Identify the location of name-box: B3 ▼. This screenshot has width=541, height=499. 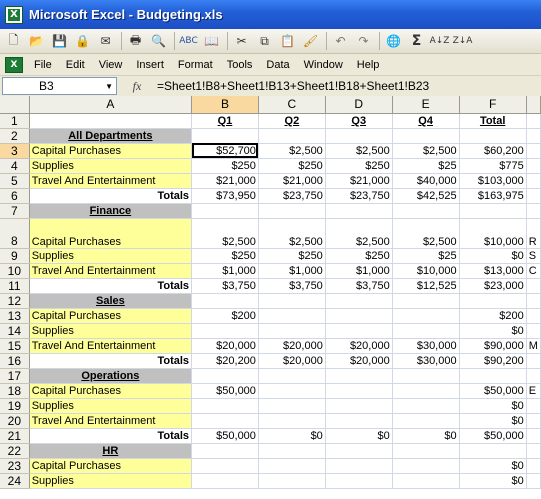
(59, 86).